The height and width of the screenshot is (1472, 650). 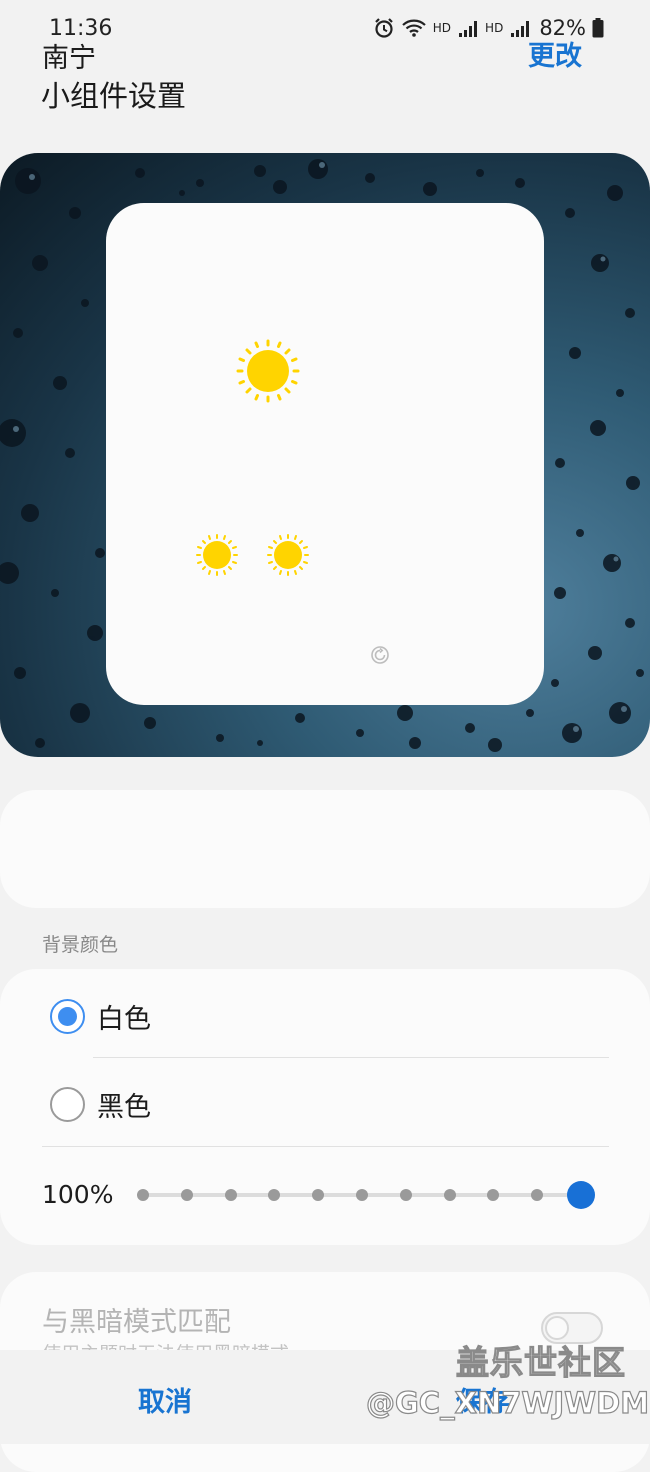 I want to click on radio-option-white: 白色, so click(x=100, y=1016).